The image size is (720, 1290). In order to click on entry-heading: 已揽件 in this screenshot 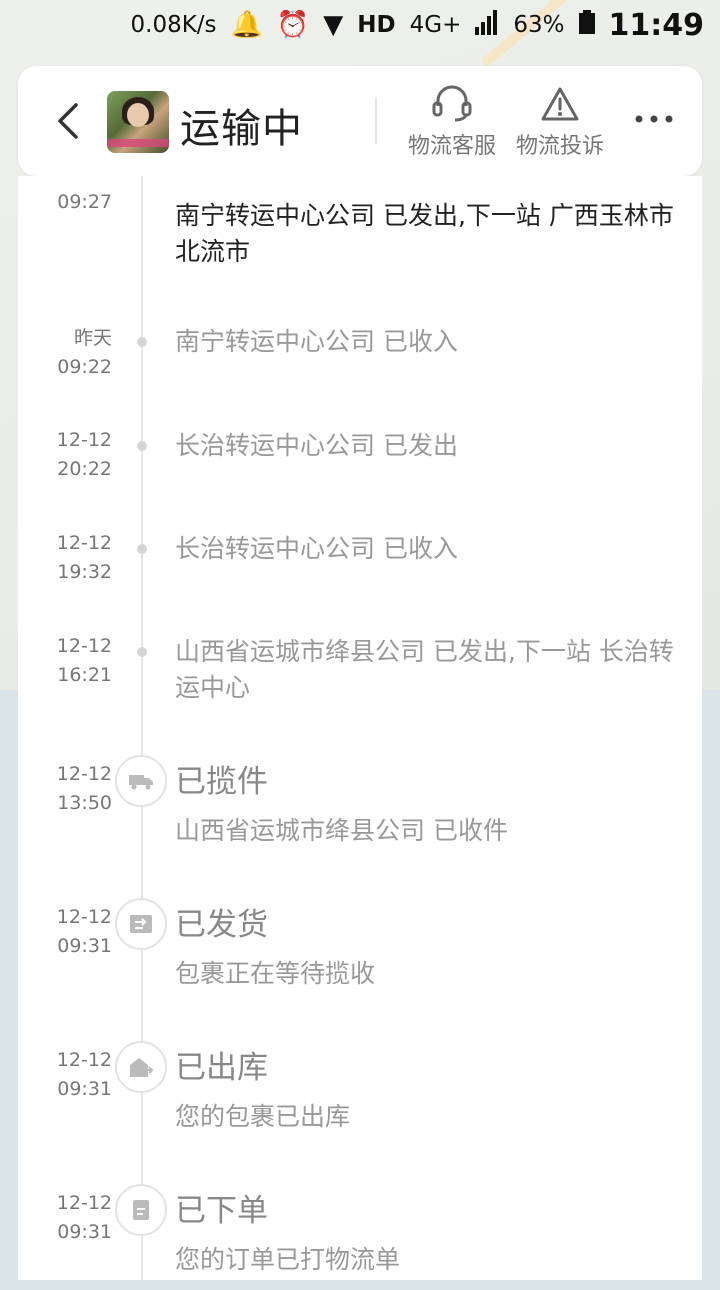, I will do `click(221, 782)`.